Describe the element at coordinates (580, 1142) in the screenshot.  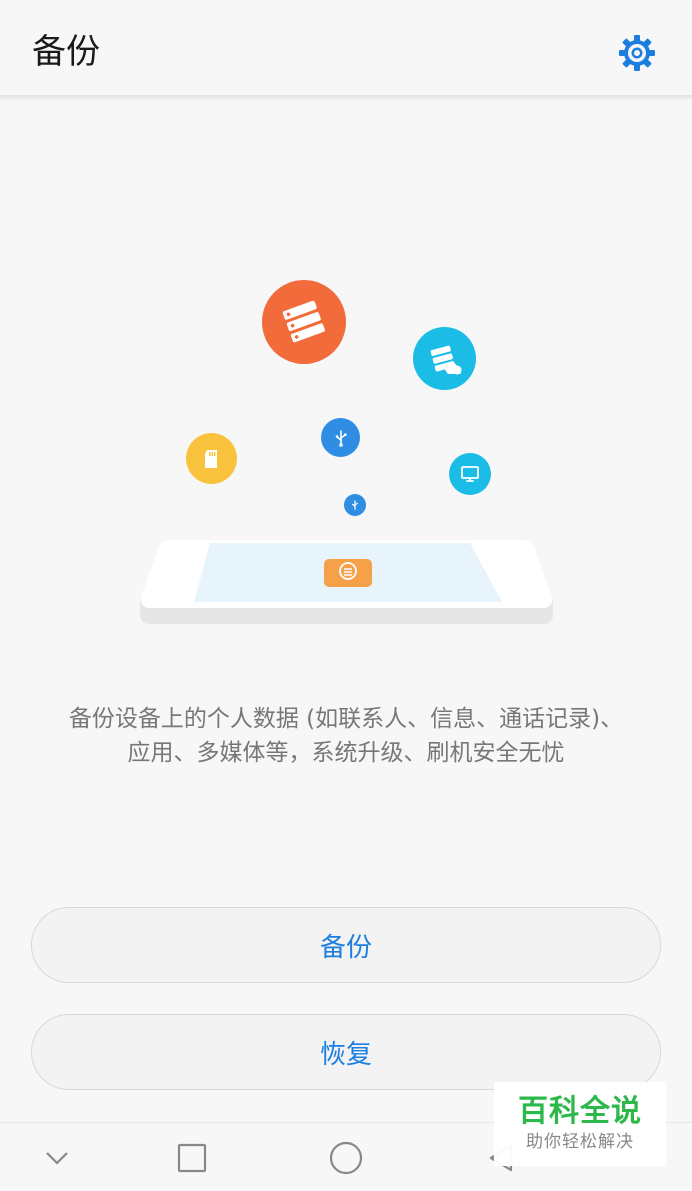
I see `watermark-sub-text: 助你轻松解决` at that location.